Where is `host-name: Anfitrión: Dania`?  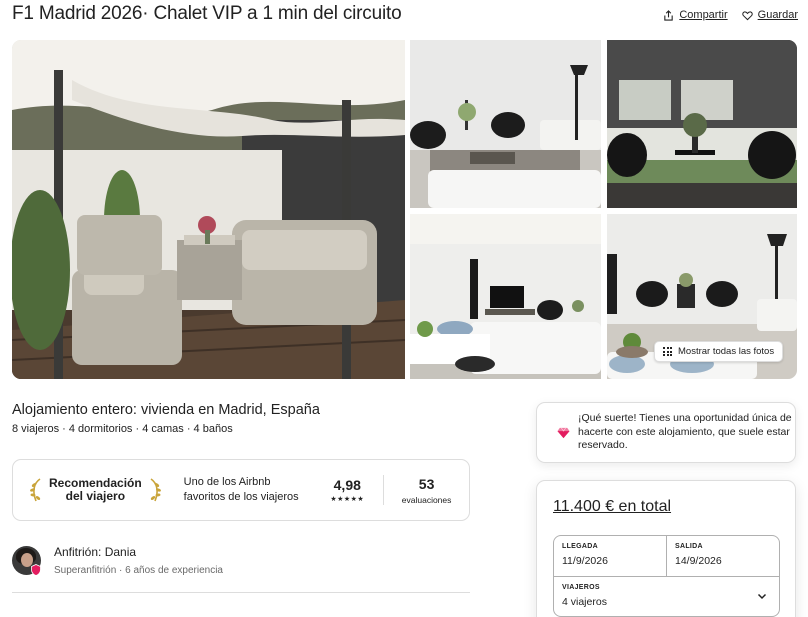
host-name: Anfitrión: Dania is located at coordinates (95, 552).